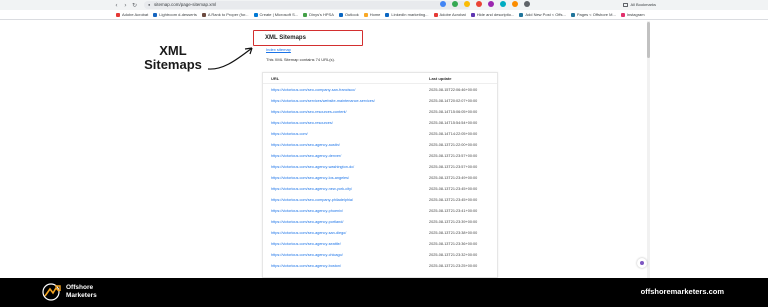  What do you see at coordinates (116, 5) in the screenshot?
I see `back-icon: ‹` at bounding box center [116, 5].